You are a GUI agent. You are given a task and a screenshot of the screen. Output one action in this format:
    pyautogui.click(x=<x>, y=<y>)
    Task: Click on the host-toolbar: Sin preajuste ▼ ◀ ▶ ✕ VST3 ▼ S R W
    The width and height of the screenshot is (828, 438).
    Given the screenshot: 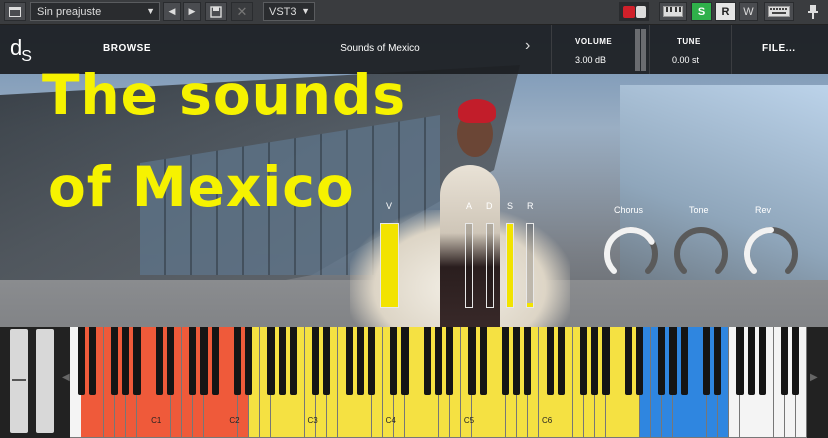 What is the action you would take?
    pyautogui.click(x=414, y=12)
    